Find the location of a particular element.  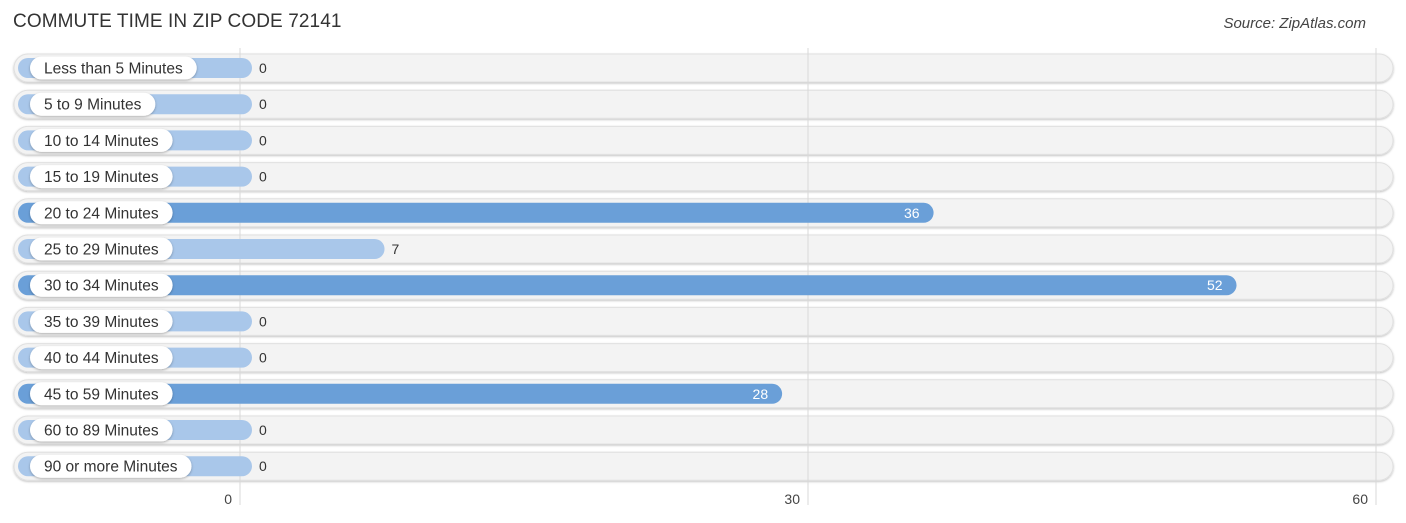

x-tick-label: 0 is located at coordinates (228, 499).